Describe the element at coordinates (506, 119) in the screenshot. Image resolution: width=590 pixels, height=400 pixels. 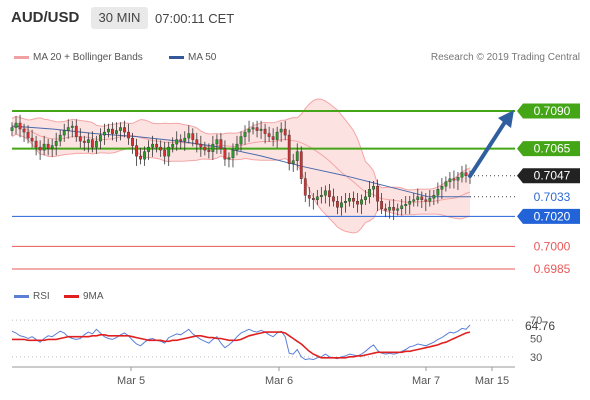
I see `forecast-arrow-head` at that location.